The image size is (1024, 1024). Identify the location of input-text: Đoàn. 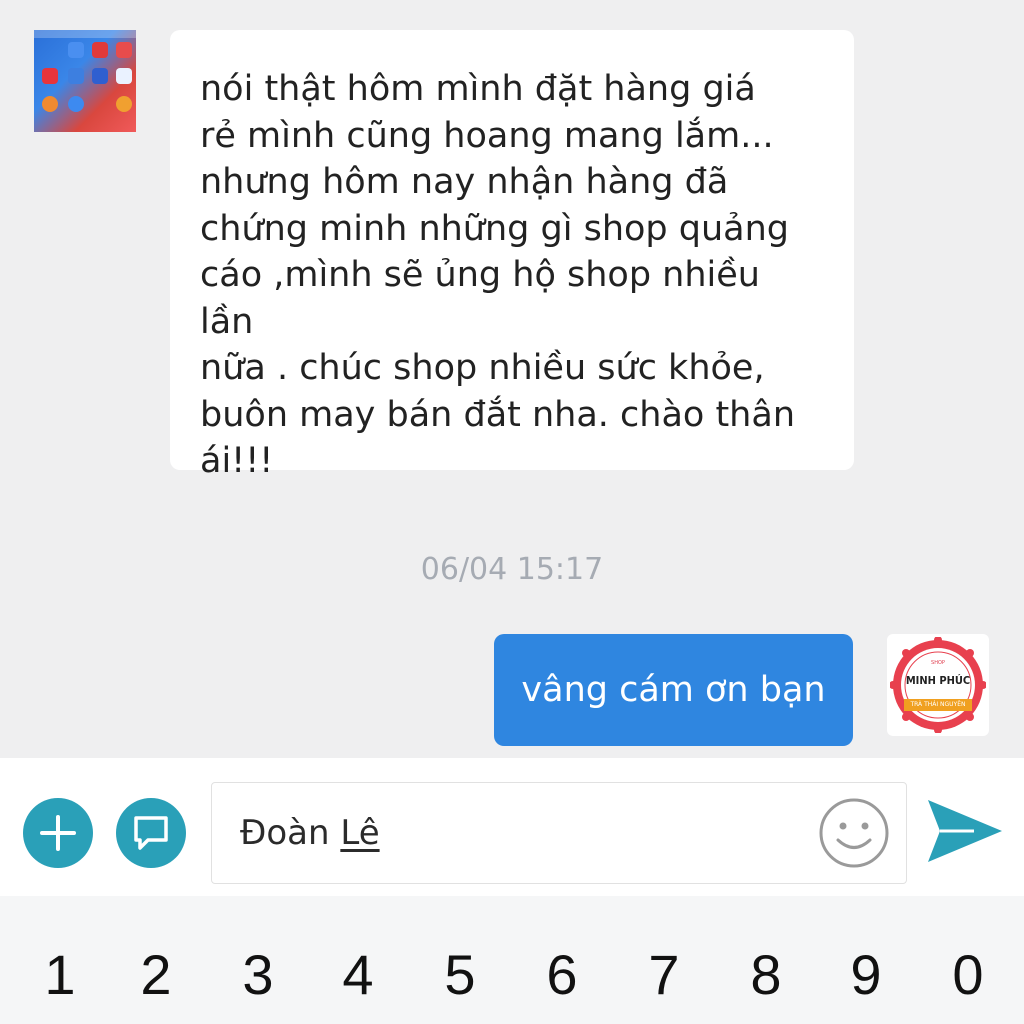
(290, 833).